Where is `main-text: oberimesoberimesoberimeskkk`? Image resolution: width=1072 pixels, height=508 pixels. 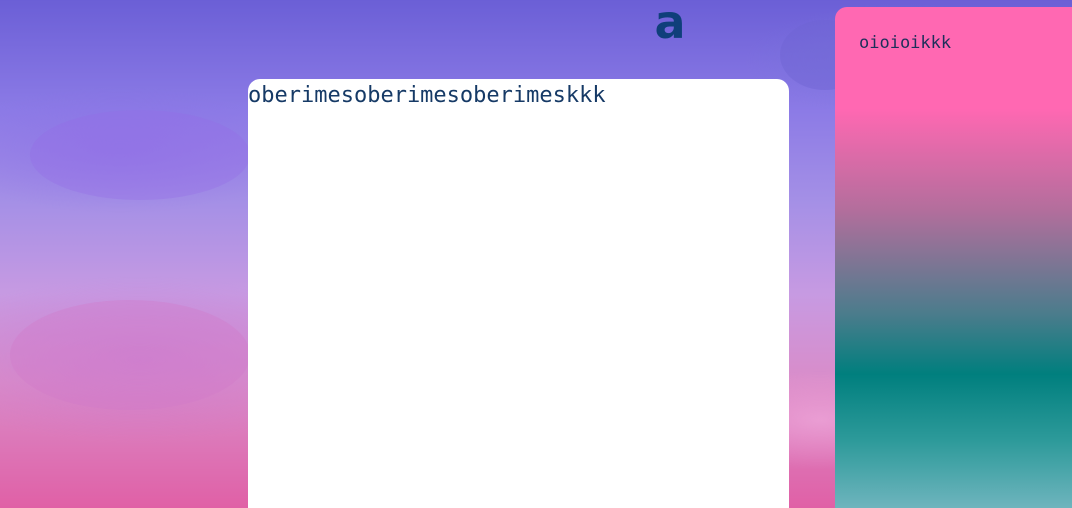
main-text: oberimesoberimesoberimeskkk is located at coordinates (427, 95).